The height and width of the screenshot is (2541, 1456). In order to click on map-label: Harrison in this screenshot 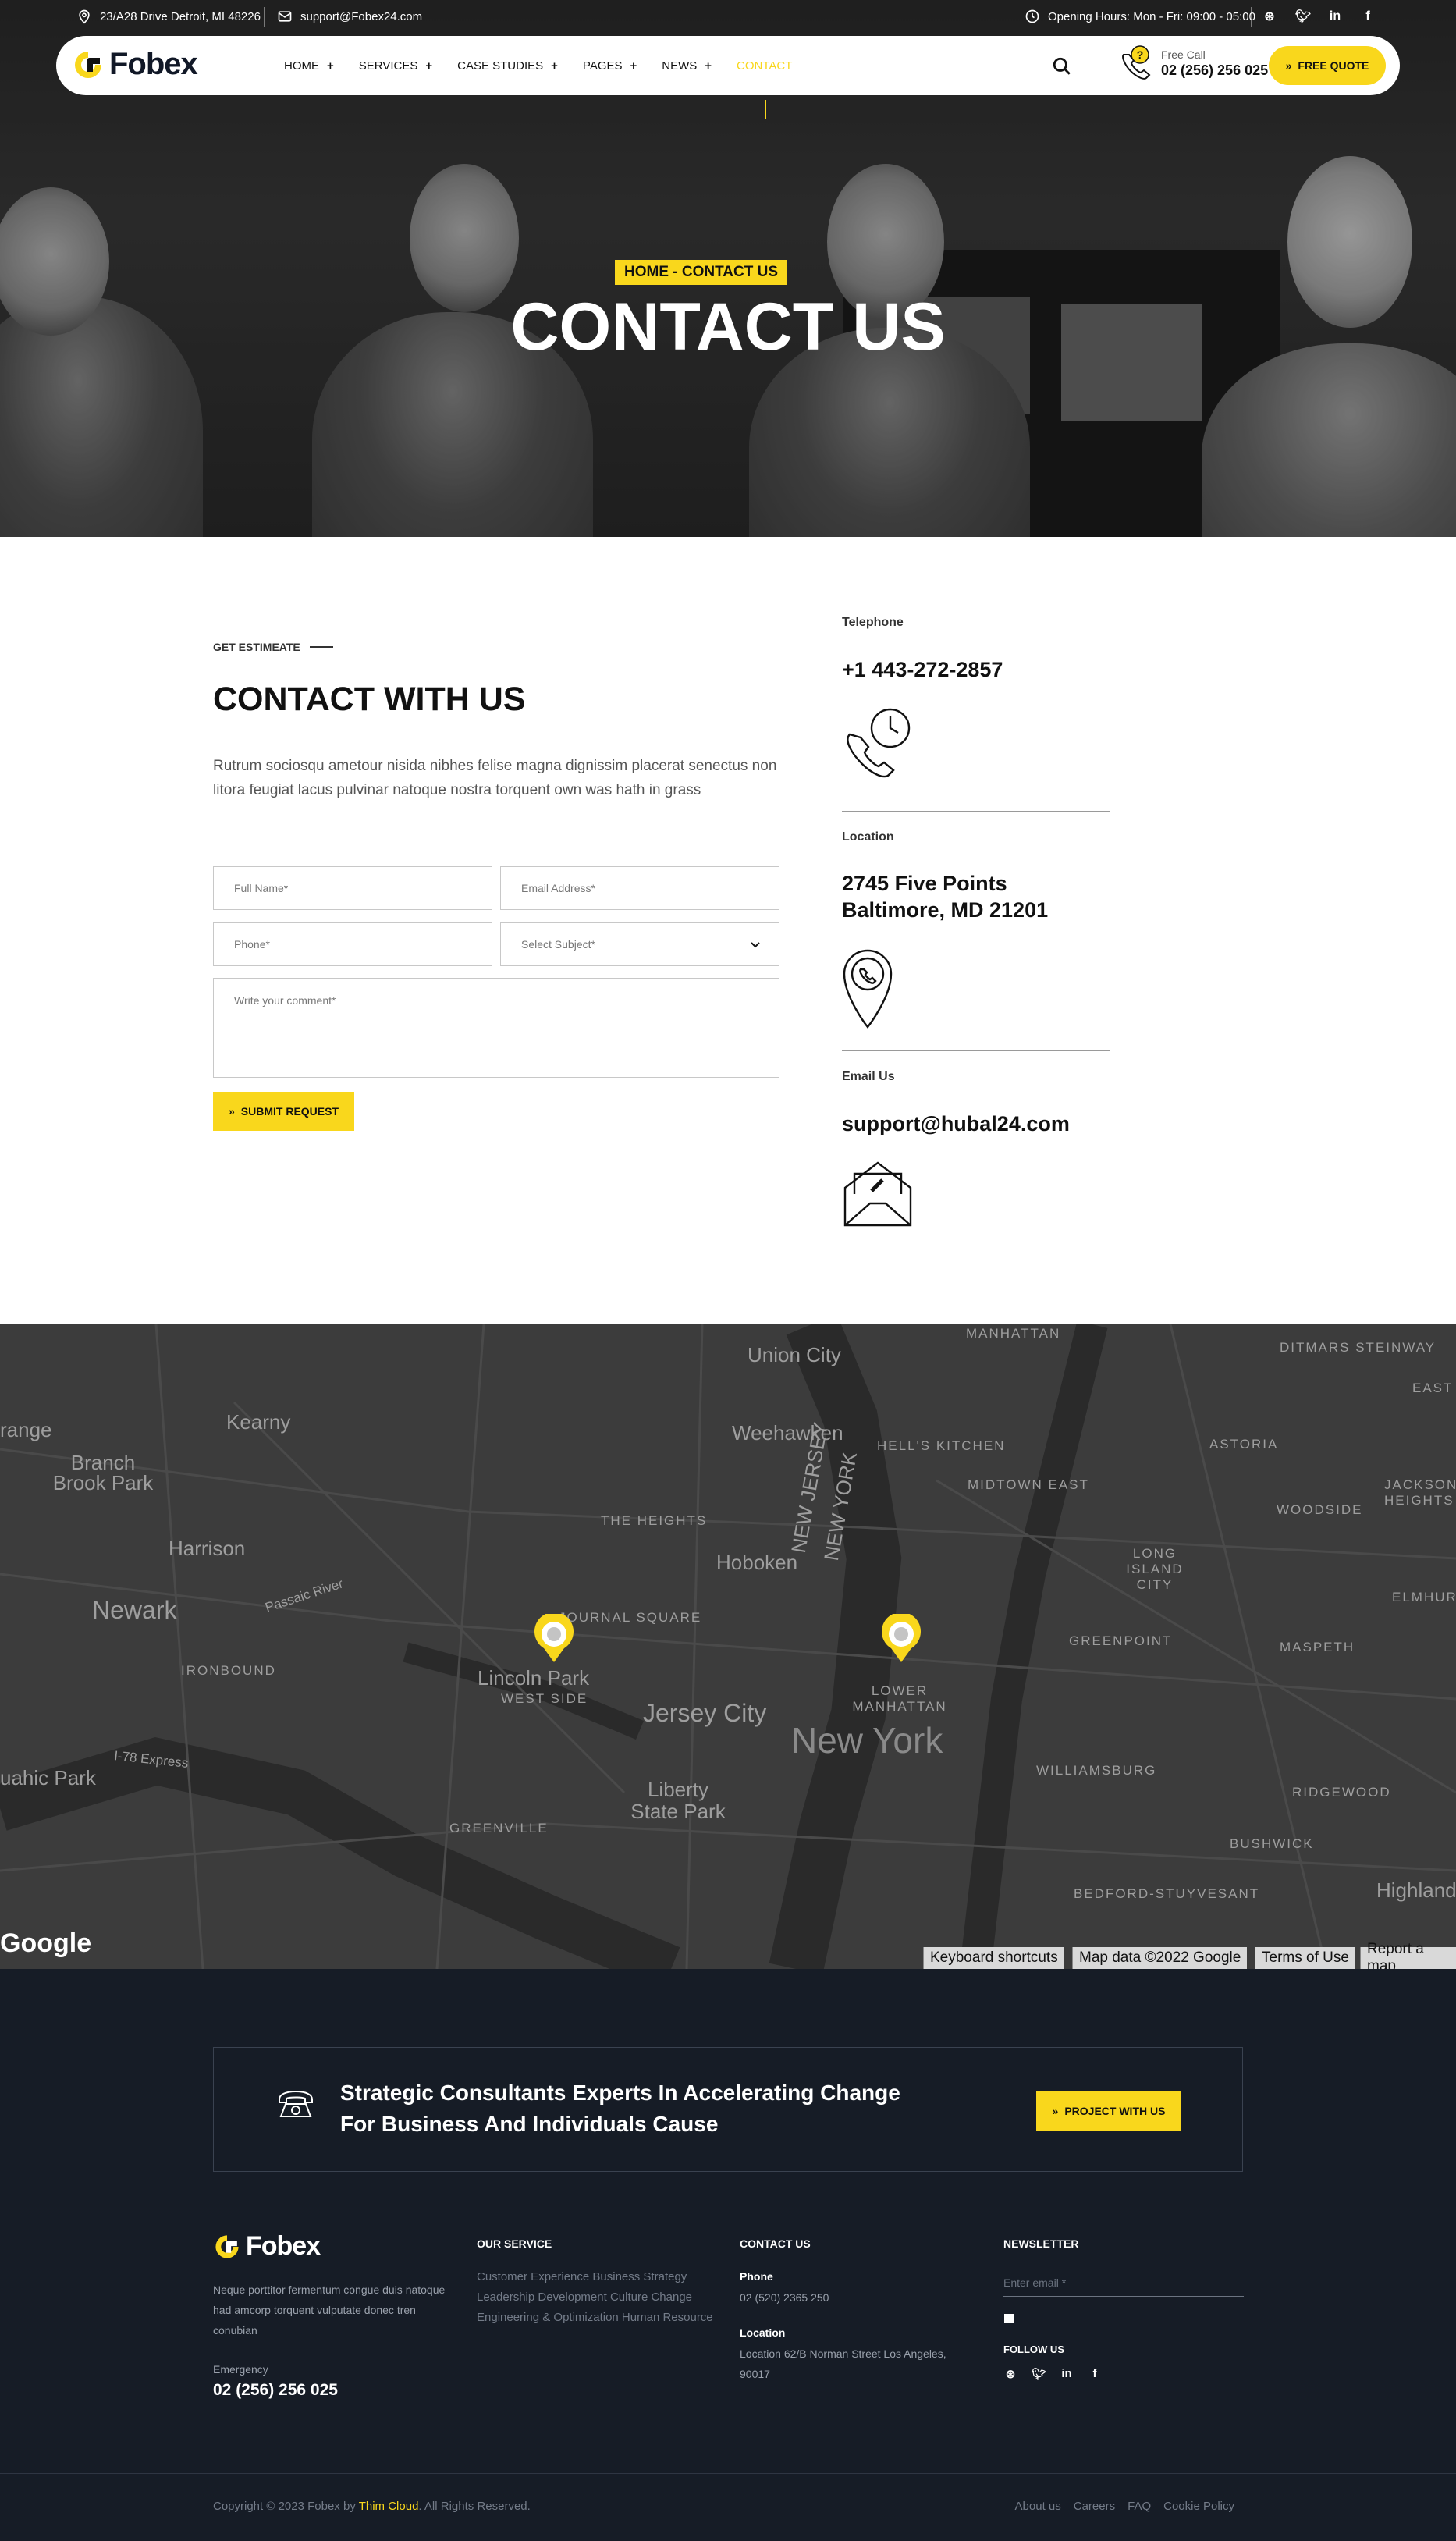, I will do `click(208, 1548)`.